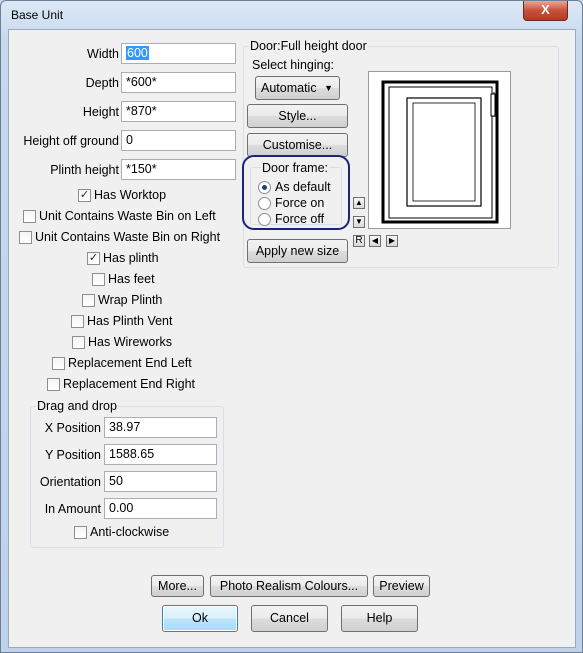 The image size is (583, 653). What do you see at coordinates (98, 279) in the screenshot?
I see `has-feet-box` at bounding box center [98, 279].